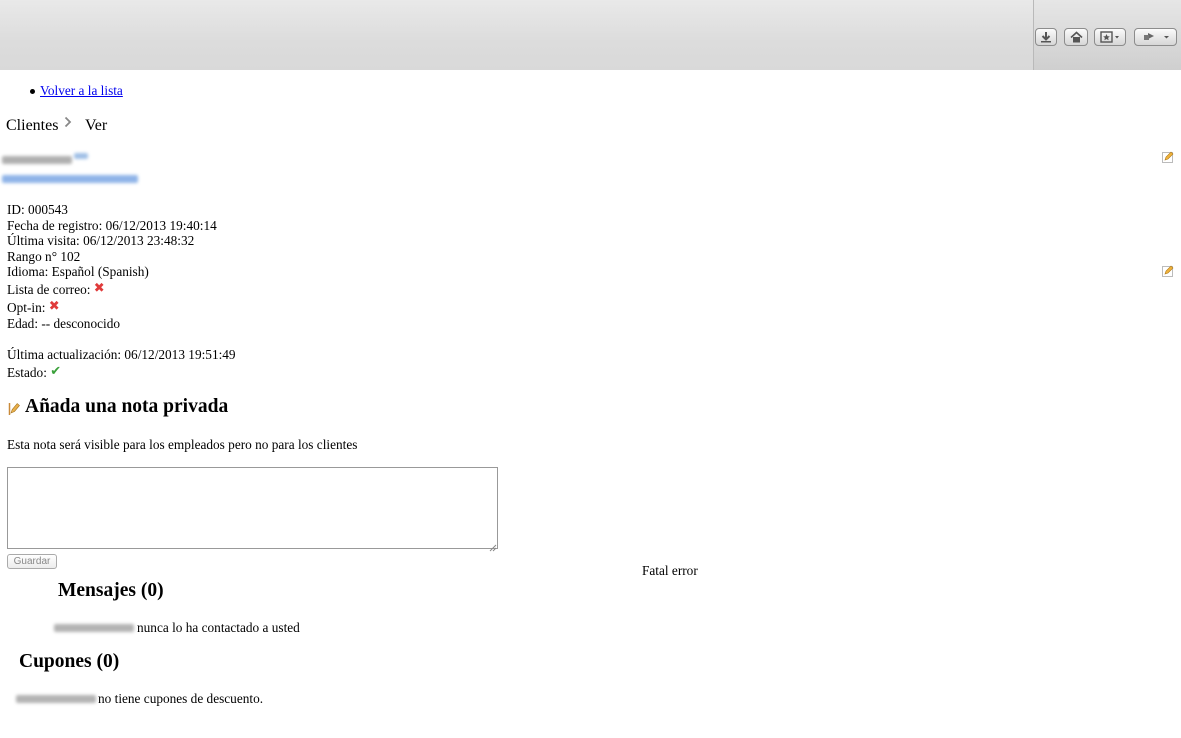  I want to click on customer-id: ID: 000543, so click(37, 209).